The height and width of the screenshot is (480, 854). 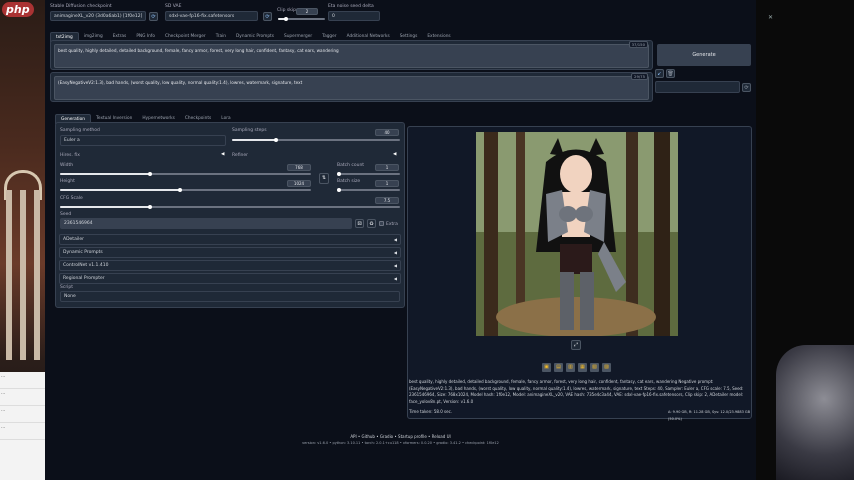 What do you see at coordinates (368, 190) in the screenshot?
I see `batch-size-slider` at bounding box center [368, 190].